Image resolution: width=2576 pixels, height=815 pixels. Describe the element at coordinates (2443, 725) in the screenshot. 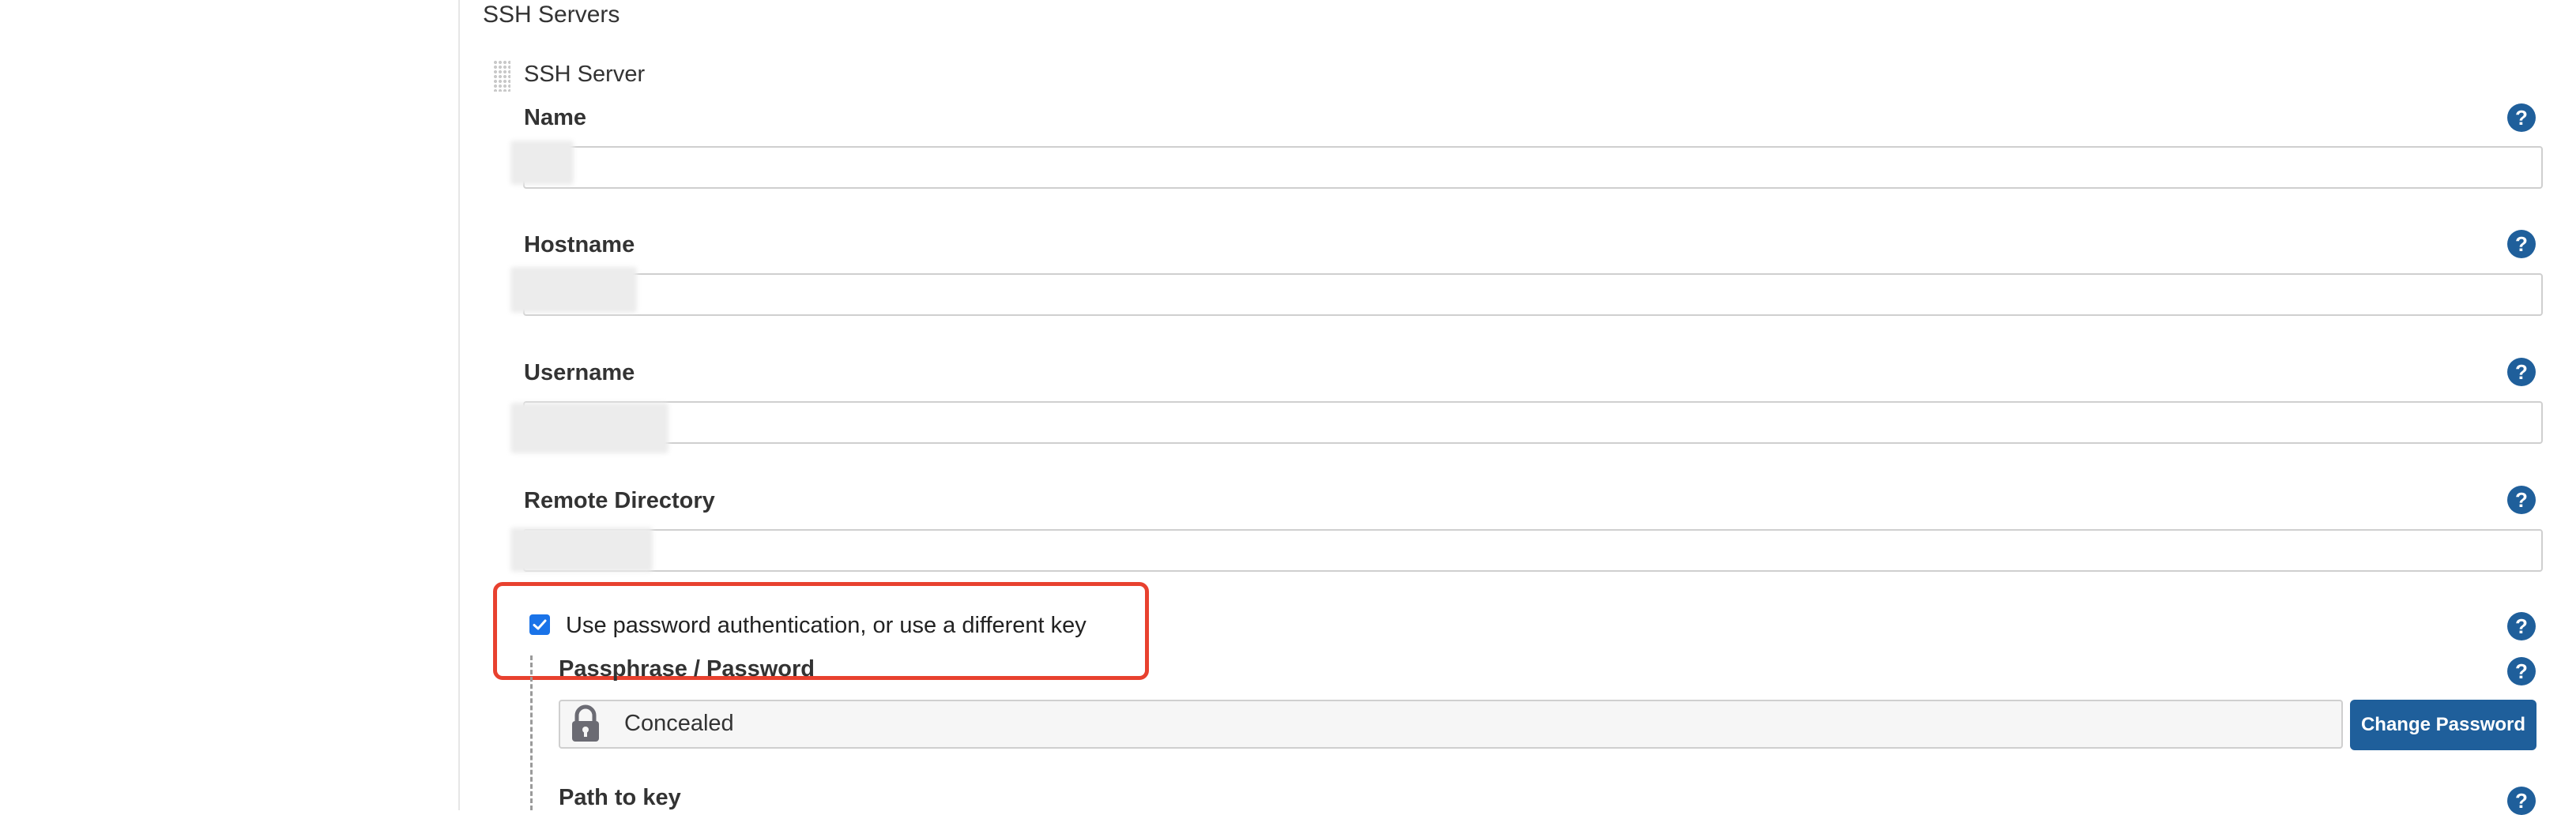

I see `change-password-button: Change Password` at that location.